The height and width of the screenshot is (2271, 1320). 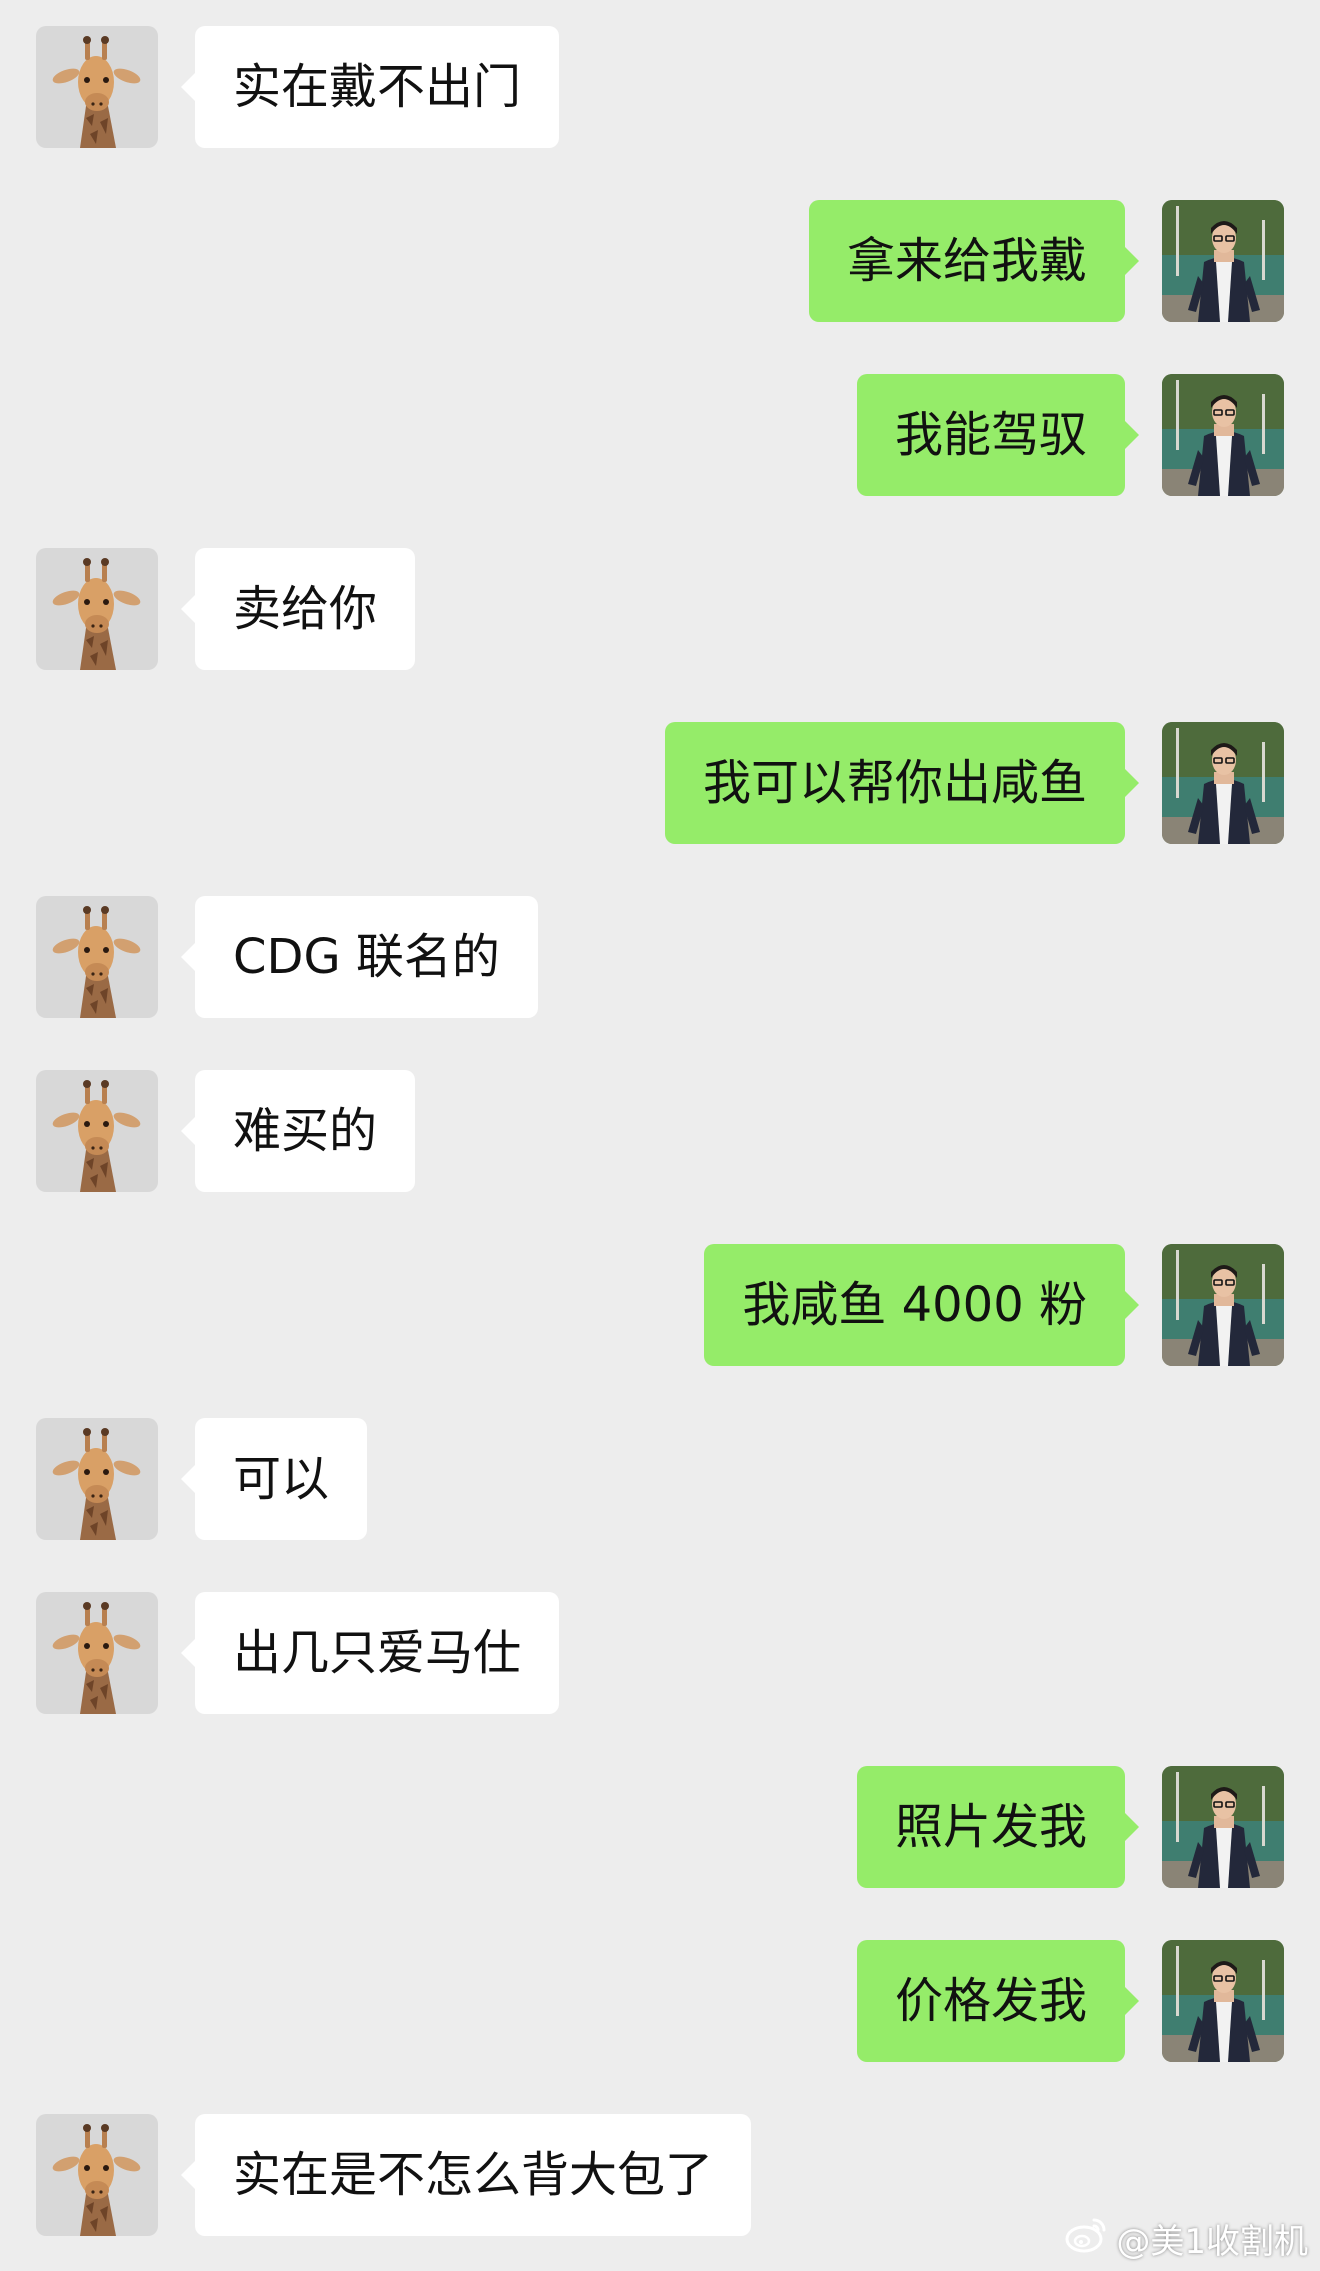 What do you see at coordinates (370, 1653) in the screenshot?
I see `message-bubble: 出几只爱马仕` at bounding box center [370, 1653].